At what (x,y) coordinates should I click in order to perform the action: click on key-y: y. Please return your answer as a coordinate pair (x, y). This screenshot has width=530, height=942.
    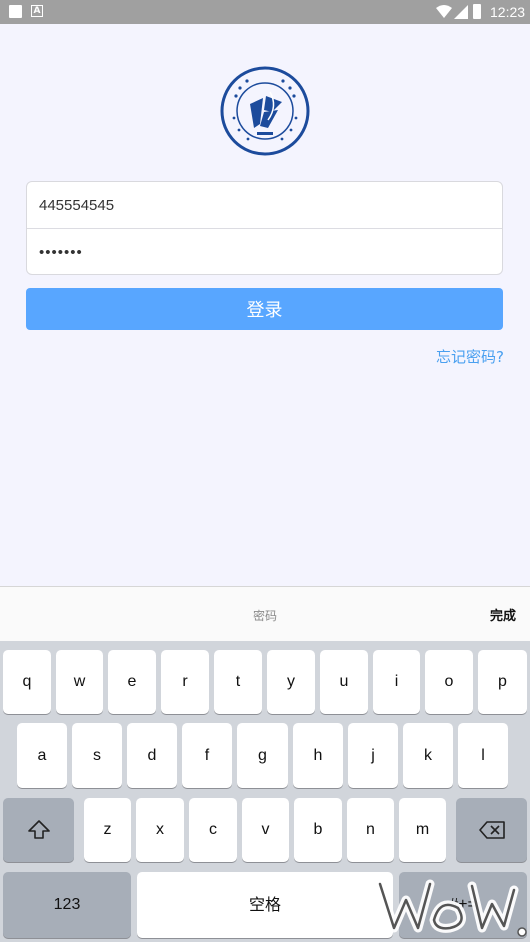
    Looking at the image, I should click on (291, 682).